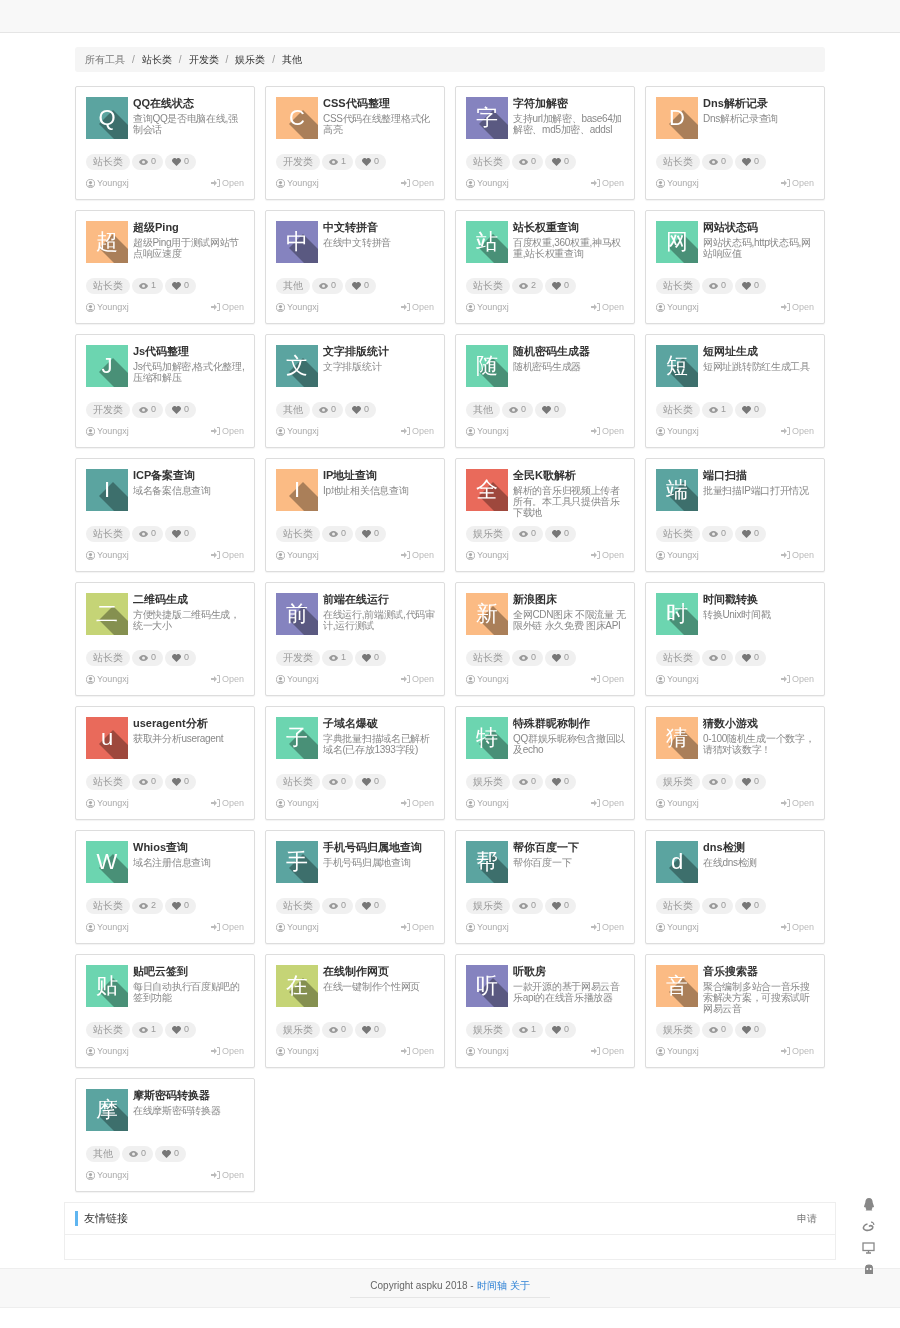  I want to click on category-tag: 开发类, so click(108, 409).